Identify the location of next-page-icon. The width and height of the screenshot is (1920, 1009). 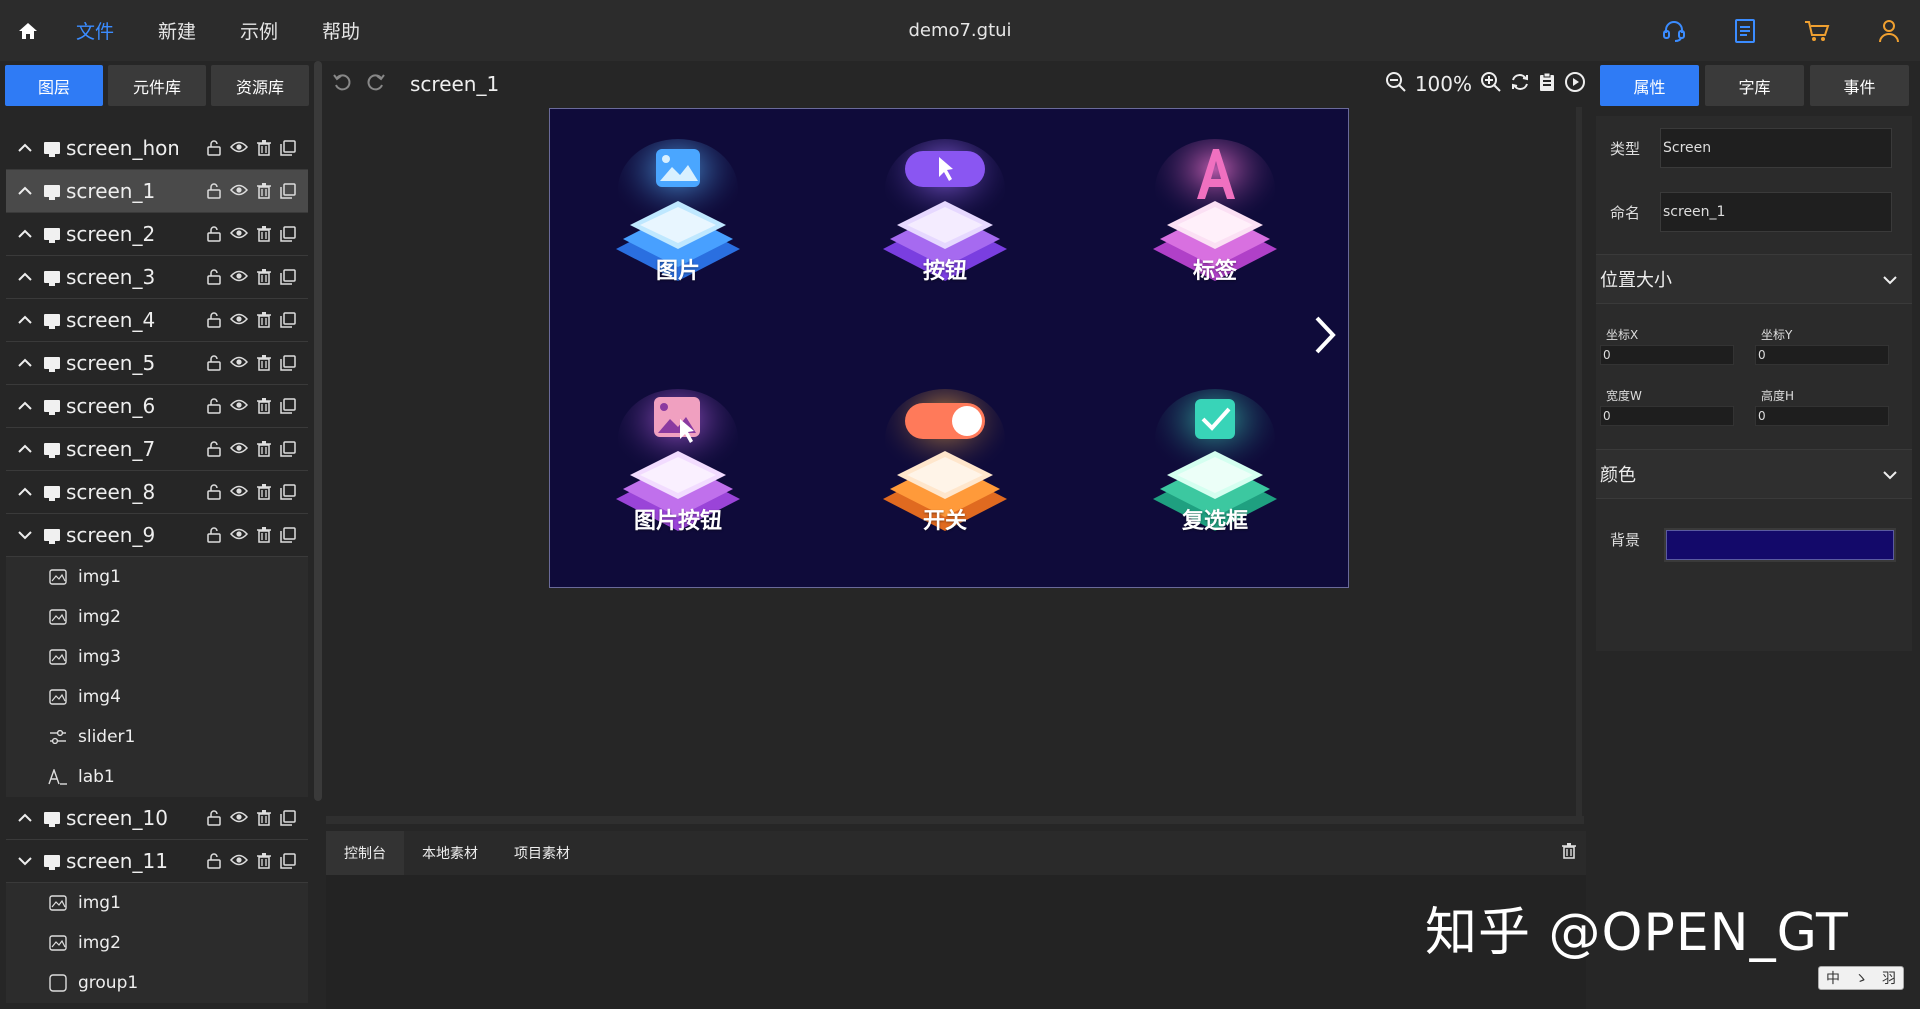
(1325, 338).